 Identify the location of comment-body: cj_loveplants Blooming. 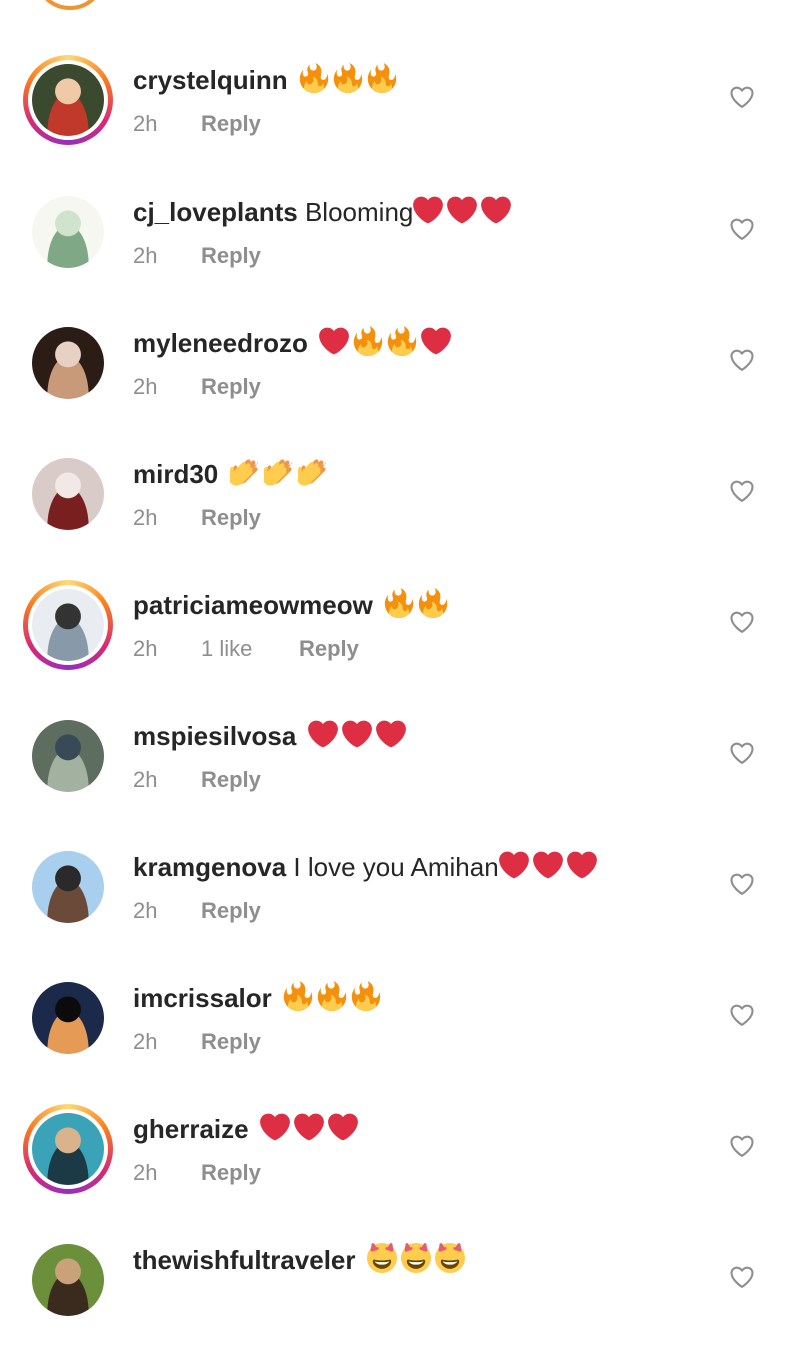
(322, 212).